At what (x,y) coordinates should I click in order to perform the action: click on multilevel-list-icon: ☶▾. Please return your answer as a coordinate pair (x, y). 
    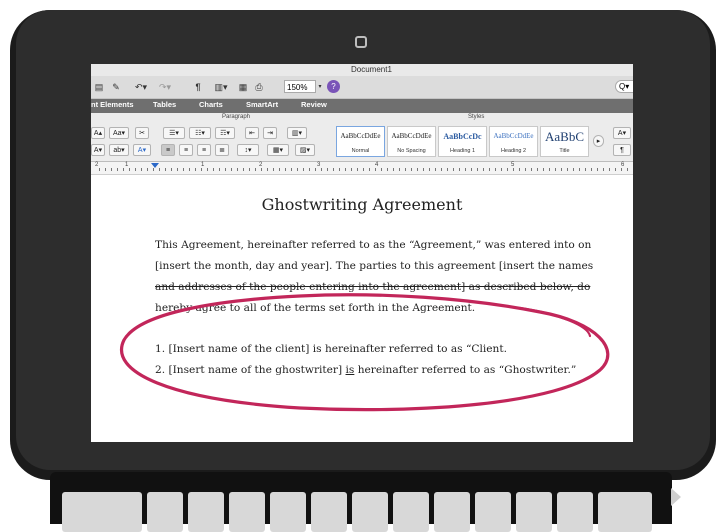
    Looking at the image, I should click on (225, 133).